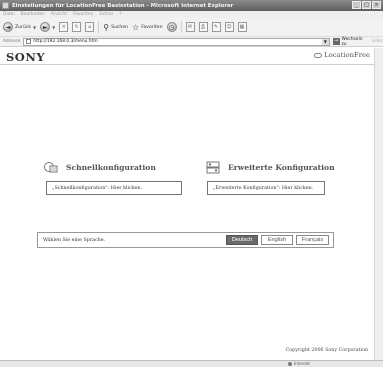  What do you see at coordinates (8, 27) in the screenshot?
I see `back-arrow-icon: ◄` at bounding box center [8, 27].